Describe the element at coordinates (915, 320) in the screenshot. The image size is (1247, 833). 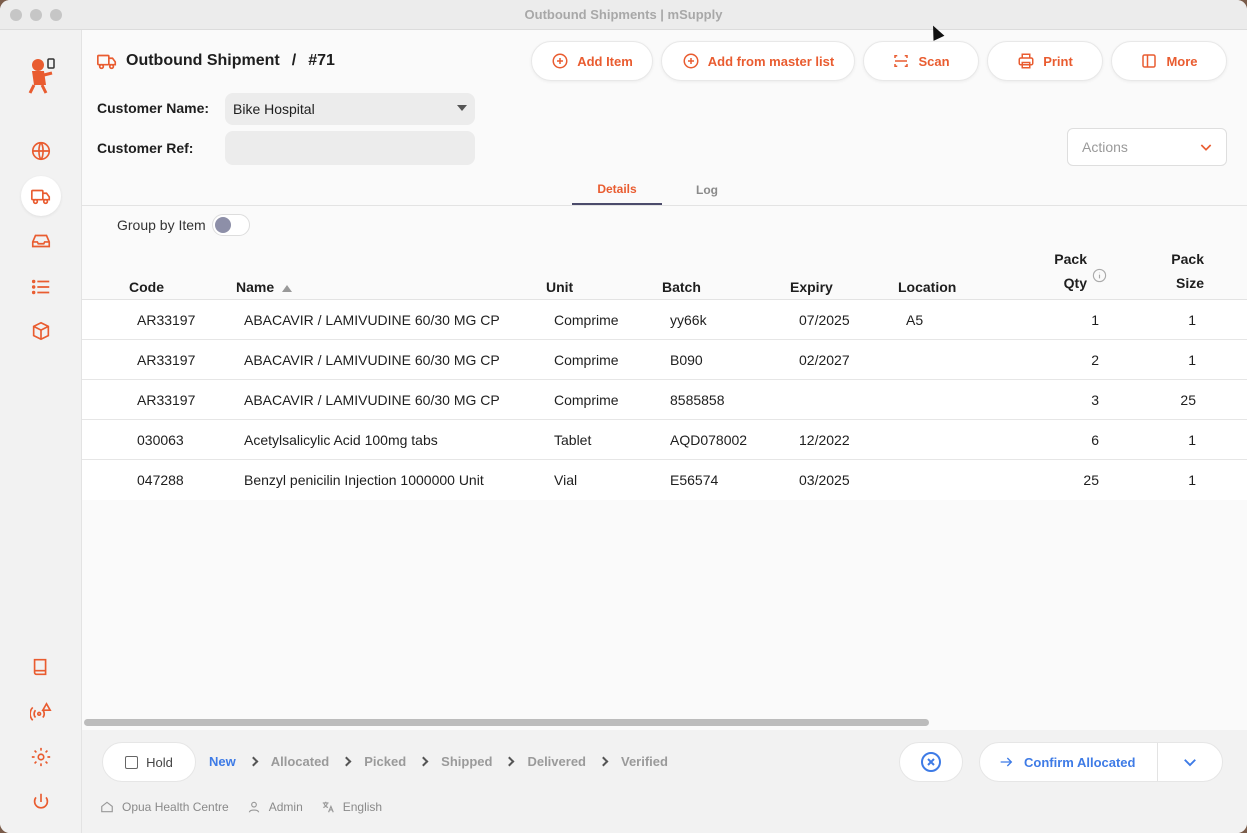
I see `cell-location: A5` at that location.